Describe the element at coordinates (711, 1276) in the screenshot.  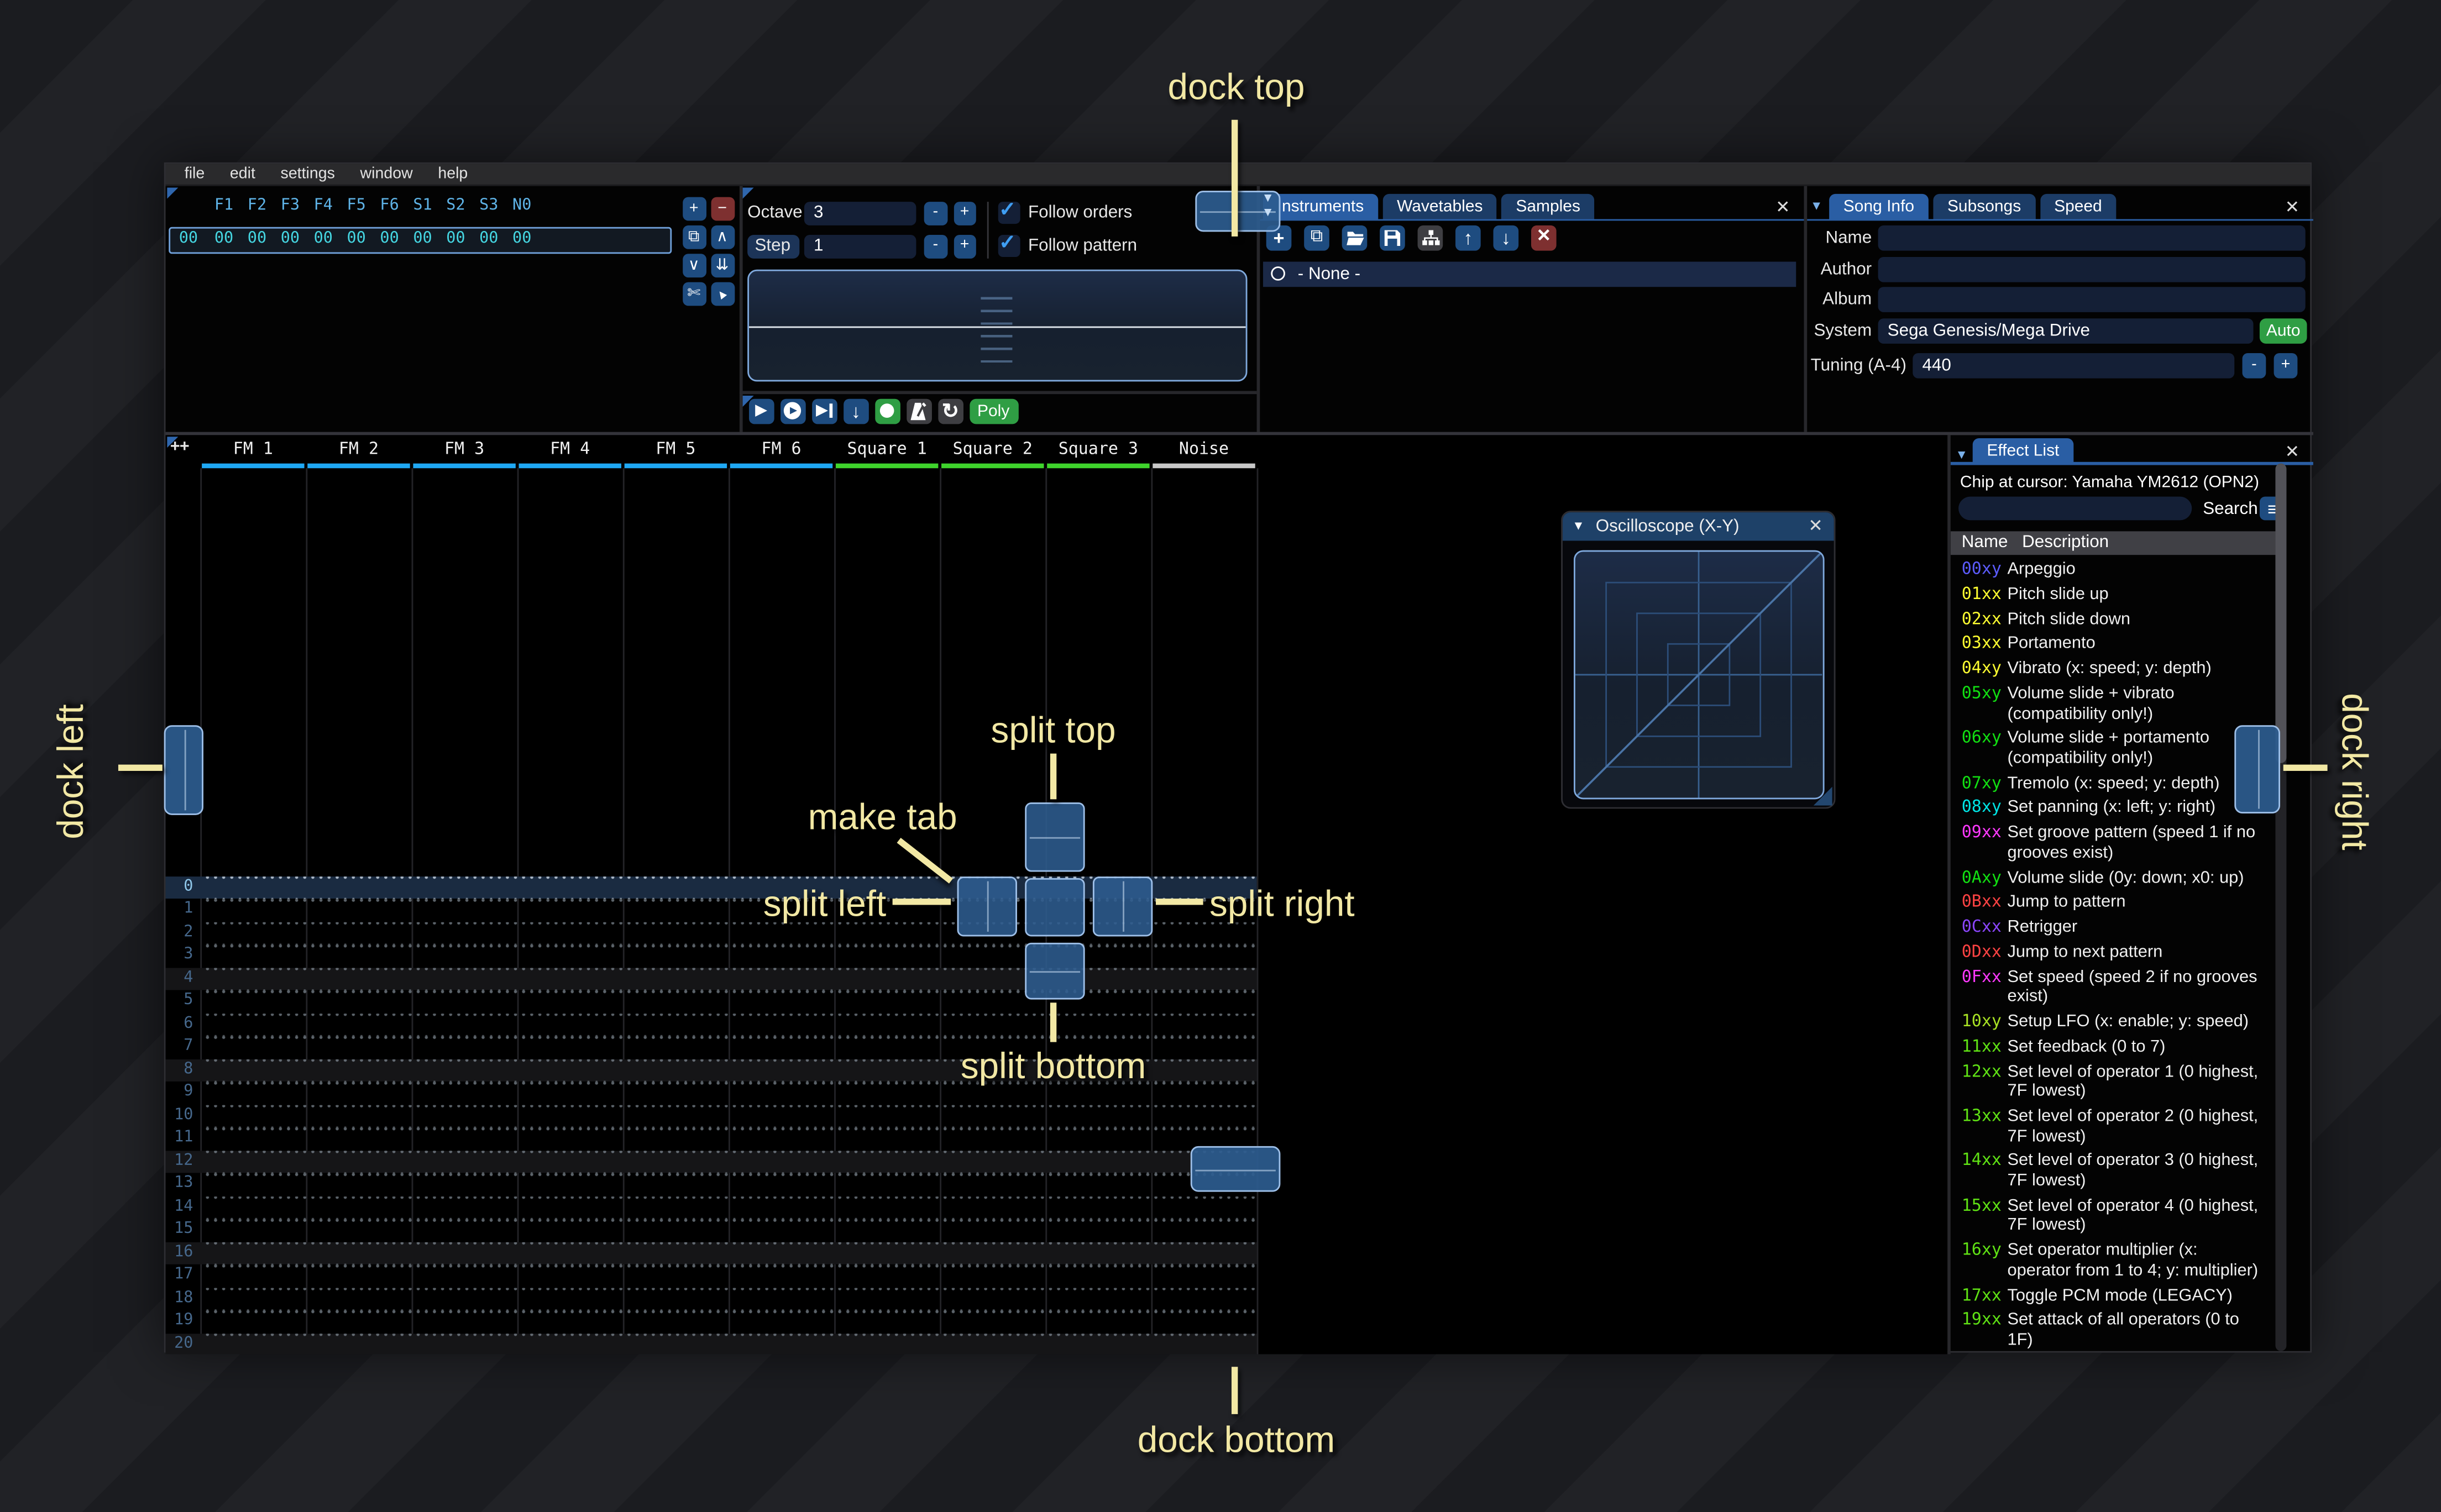
I see `pattern-row: 17` at that location.